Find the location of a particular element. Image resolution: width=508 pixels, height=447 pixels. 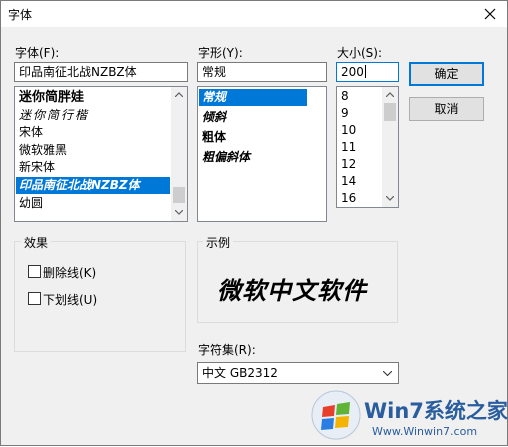

underline-checkbox is located at coordinates (34, 298).